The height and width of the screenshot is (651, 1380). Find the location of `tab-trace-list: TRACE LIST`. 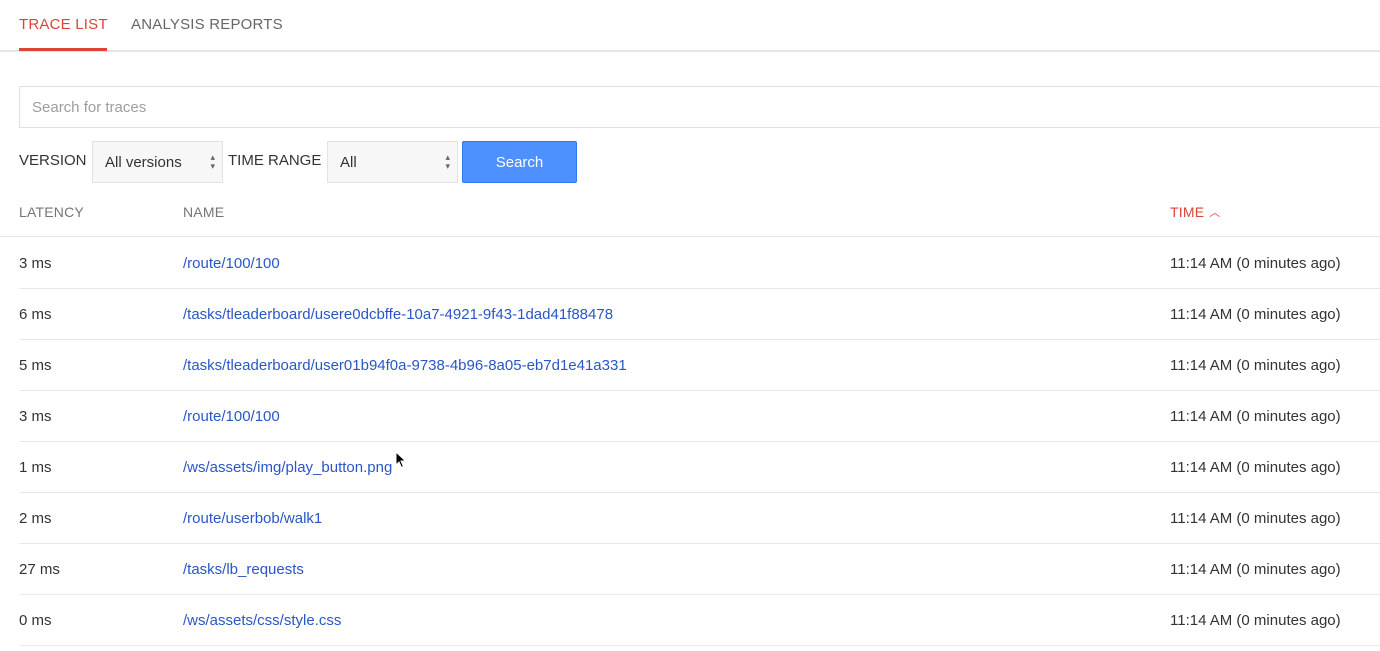

tab-trace-list: TRACE LIST is located at coordinates (63, 24).